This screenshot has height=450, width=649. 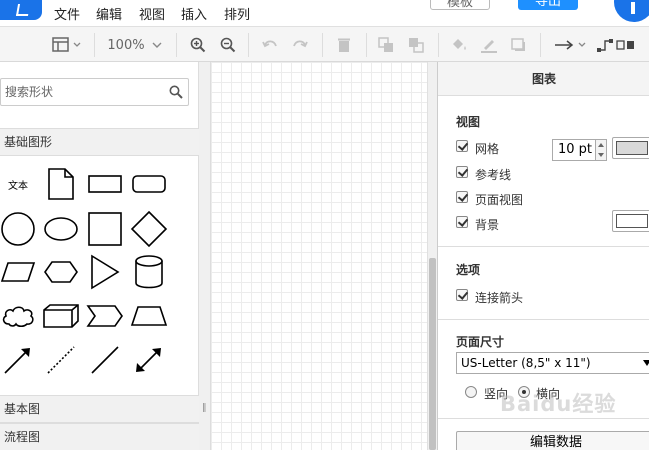 I want to click on shape-diamond, so click(x=149, y=229).